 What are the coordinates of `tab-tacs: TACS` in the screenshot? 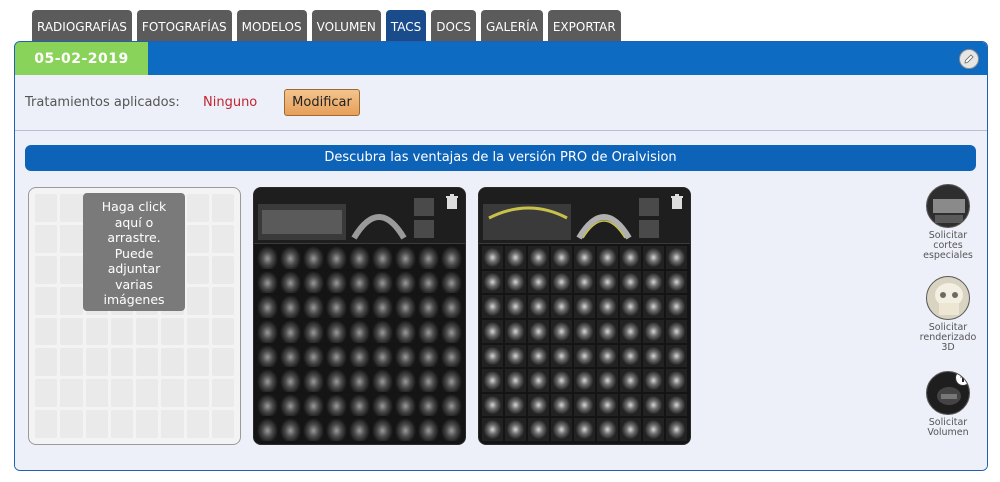 It's located at (406, 26).